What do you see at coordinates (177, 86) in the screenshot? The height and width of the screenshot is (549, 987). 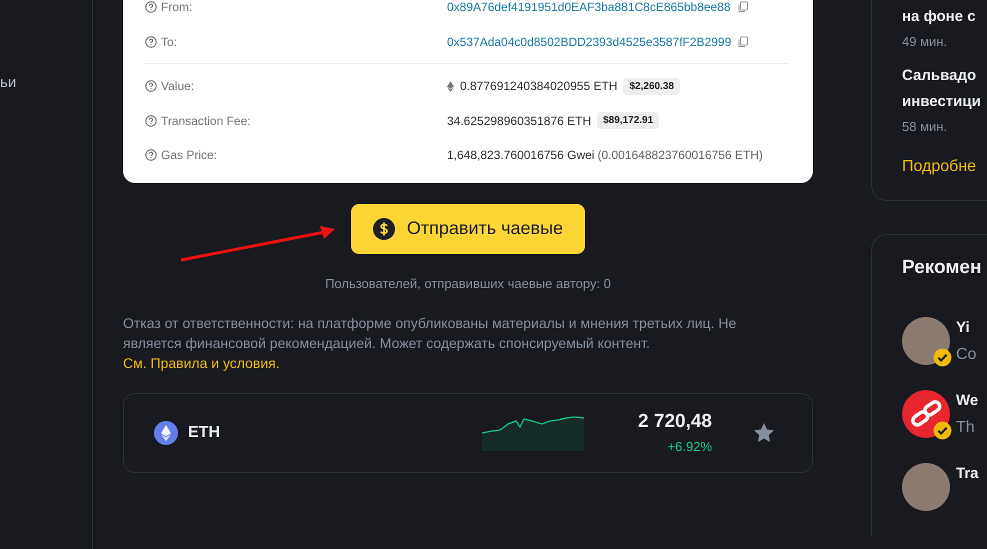 I see `field-label: Value:` at bounding box center [177, 86].